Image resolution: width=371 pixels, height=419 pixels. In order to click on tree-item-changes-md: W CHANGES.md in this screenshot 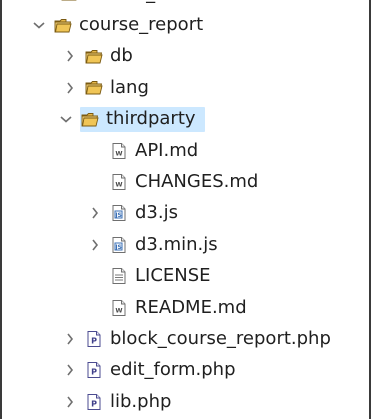, I will do `click(185, 181)`.